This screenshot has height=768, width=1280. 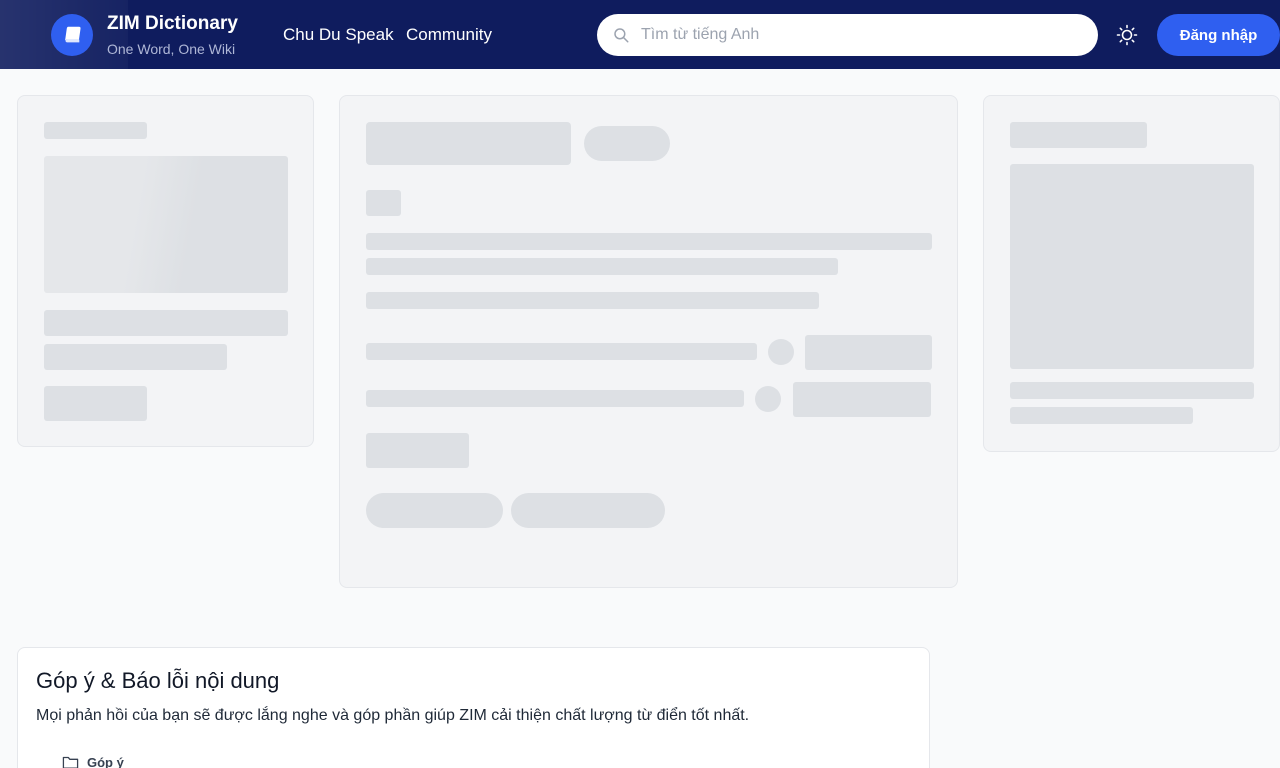 I want to click on right-skeleton-card, so click(x=1131, y=273).